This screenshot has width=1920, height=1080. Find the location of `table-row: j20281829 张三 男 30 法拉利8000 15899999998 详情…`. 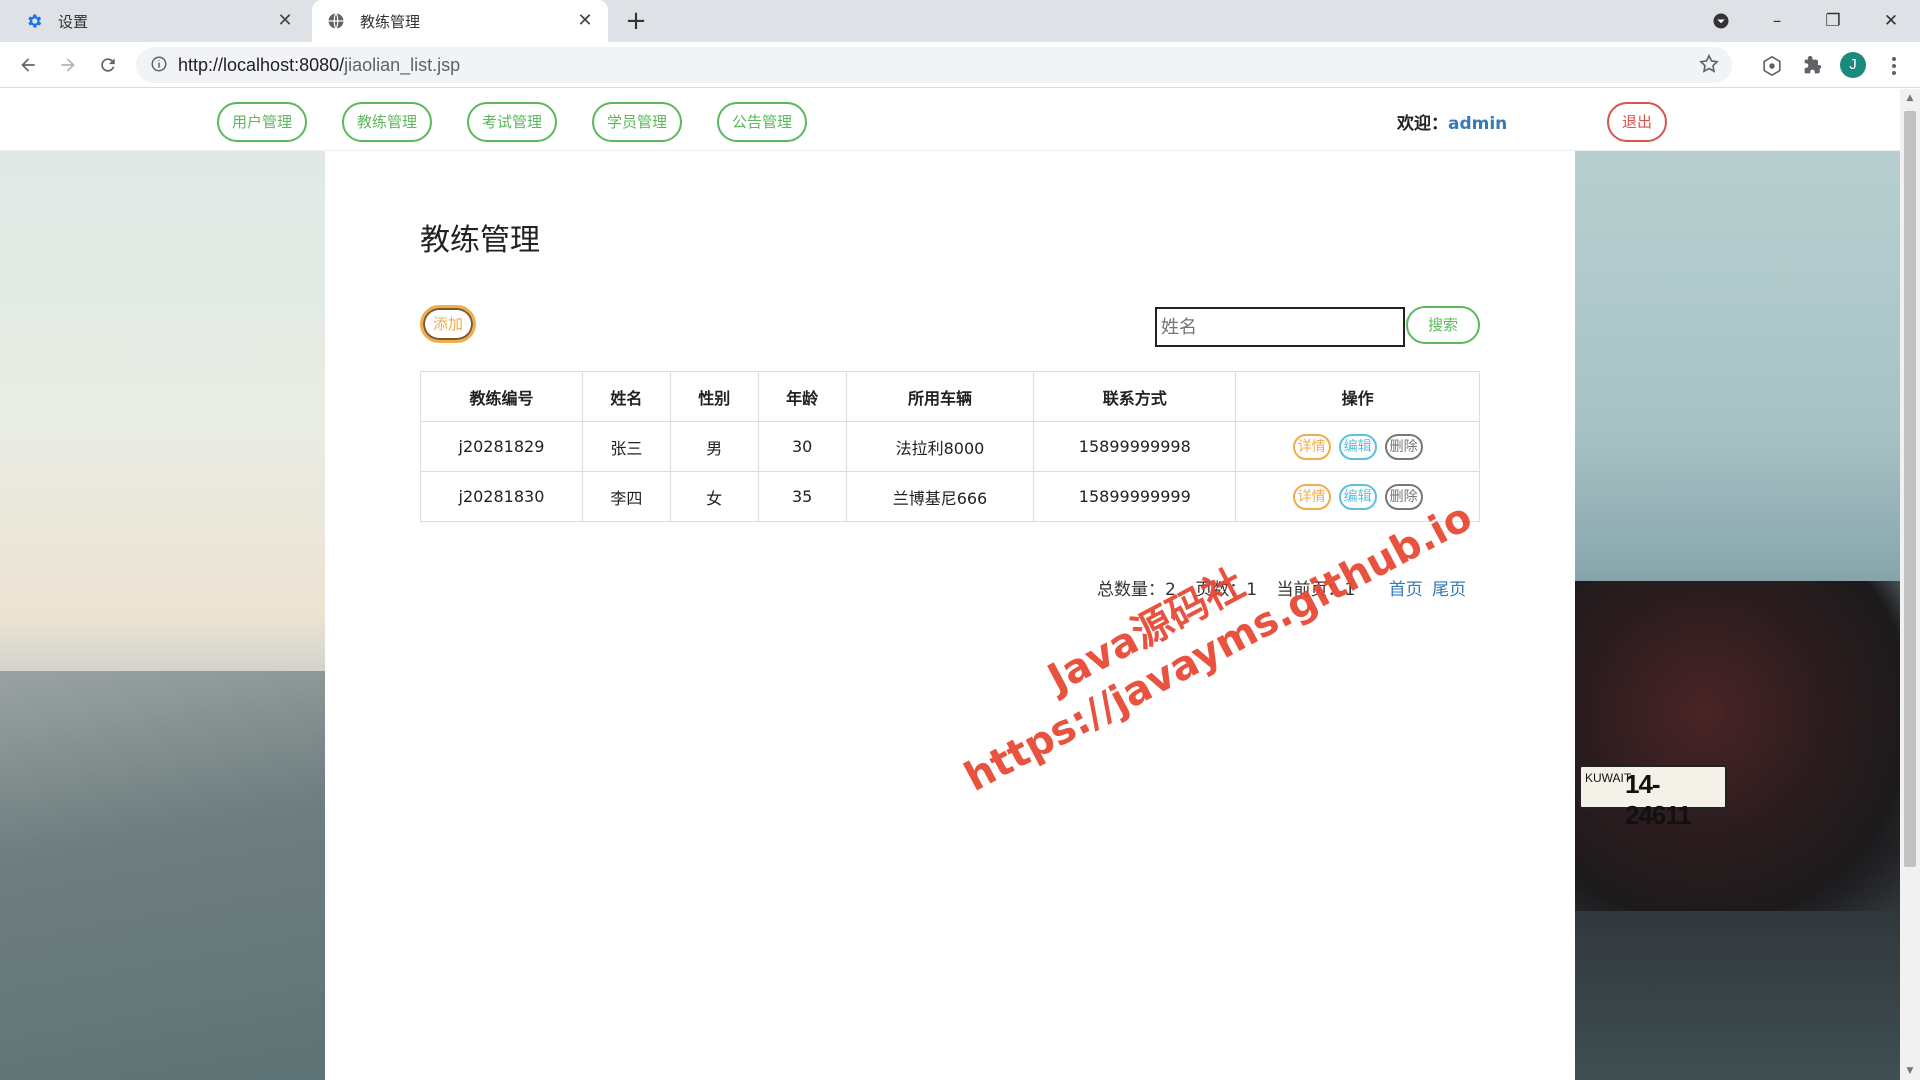

table-row: j20281829 张三 男 30 法拉利8000 15899999998 详情… is located at coordinates (950, 446).